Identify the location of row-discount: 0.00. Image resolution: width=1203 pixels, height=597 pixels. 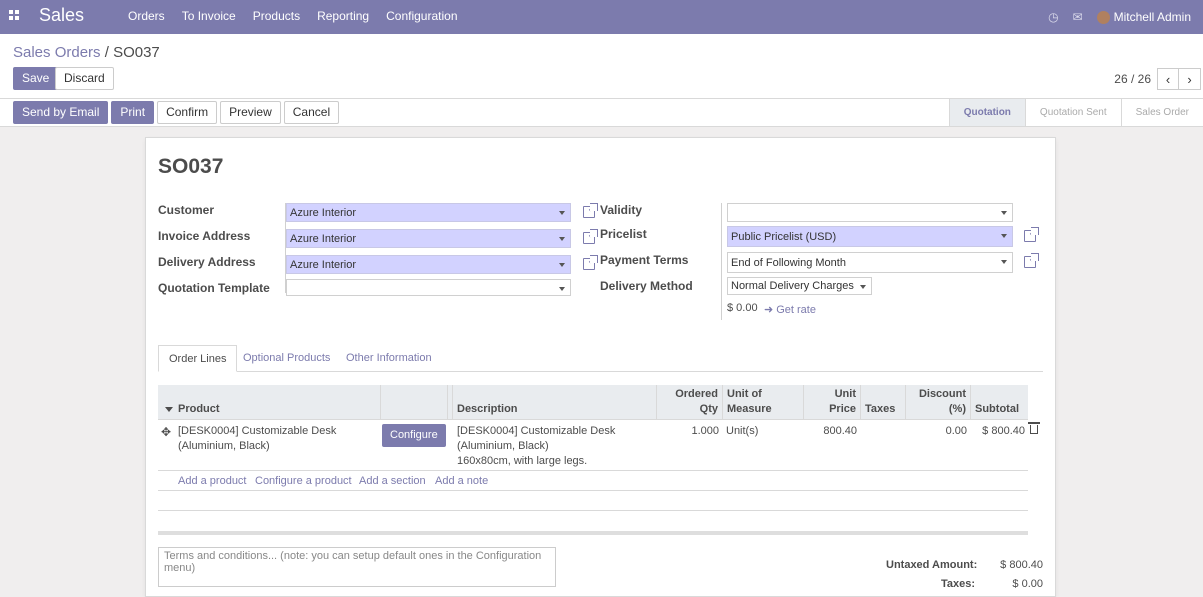
(936, 431).